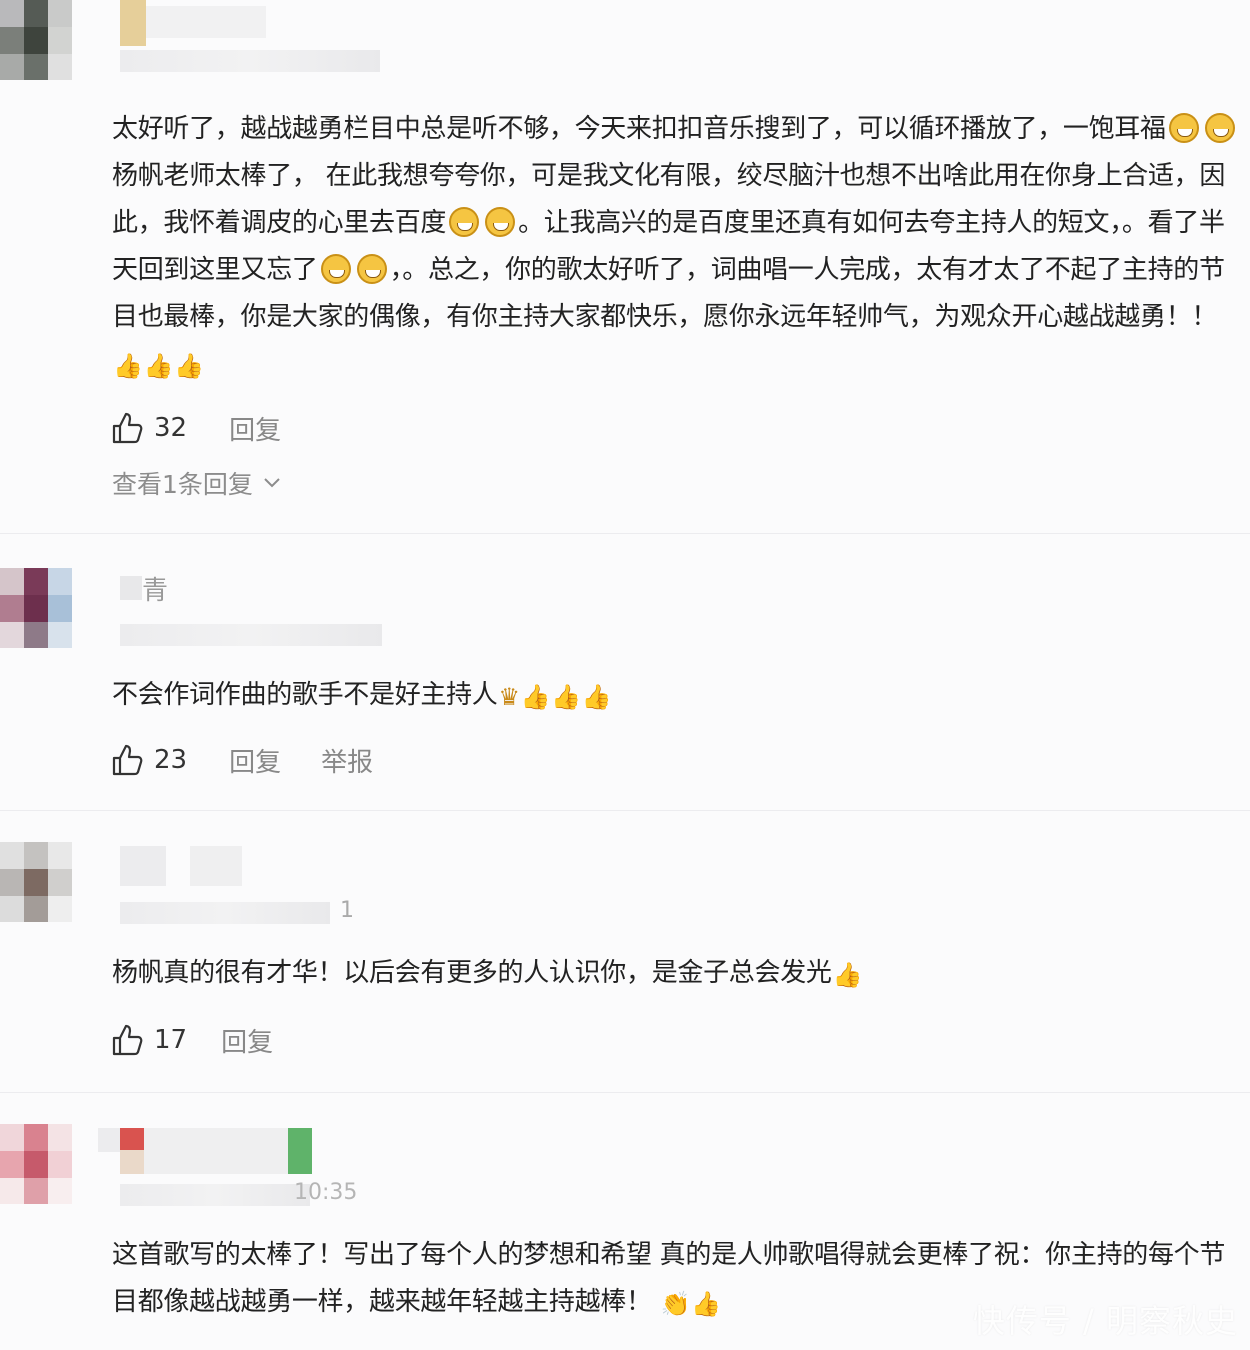  What do you see at coordinates (326, 1192) in the screenshot?
I see `timestamp-fragment: 10:35` at bounding box center [326, 1192].